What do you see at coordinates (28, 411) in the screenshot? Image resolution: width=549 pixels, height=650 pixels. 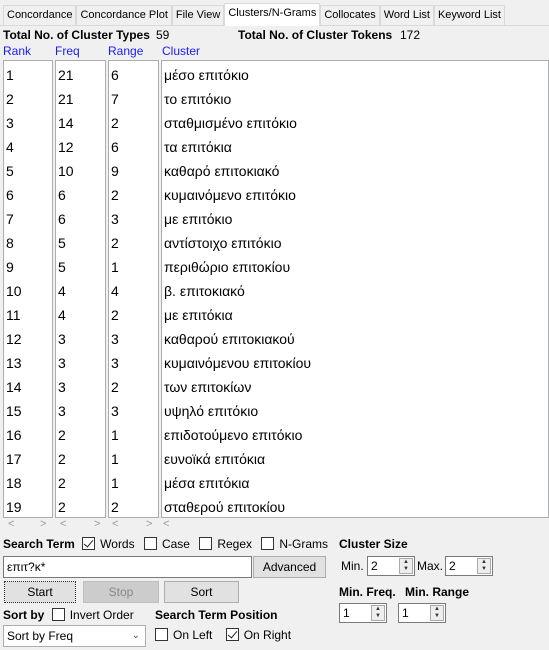 I see `rank-cell: 15` at bounding box center [28, 411].